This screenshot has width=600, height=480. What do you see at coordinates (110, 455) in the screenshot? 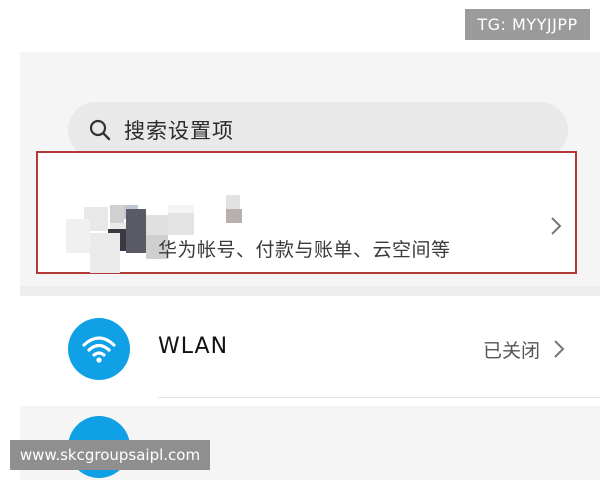
I see `watermark-bottom: www.skcgroupsaipl.com` at bounding box center [110, 455].